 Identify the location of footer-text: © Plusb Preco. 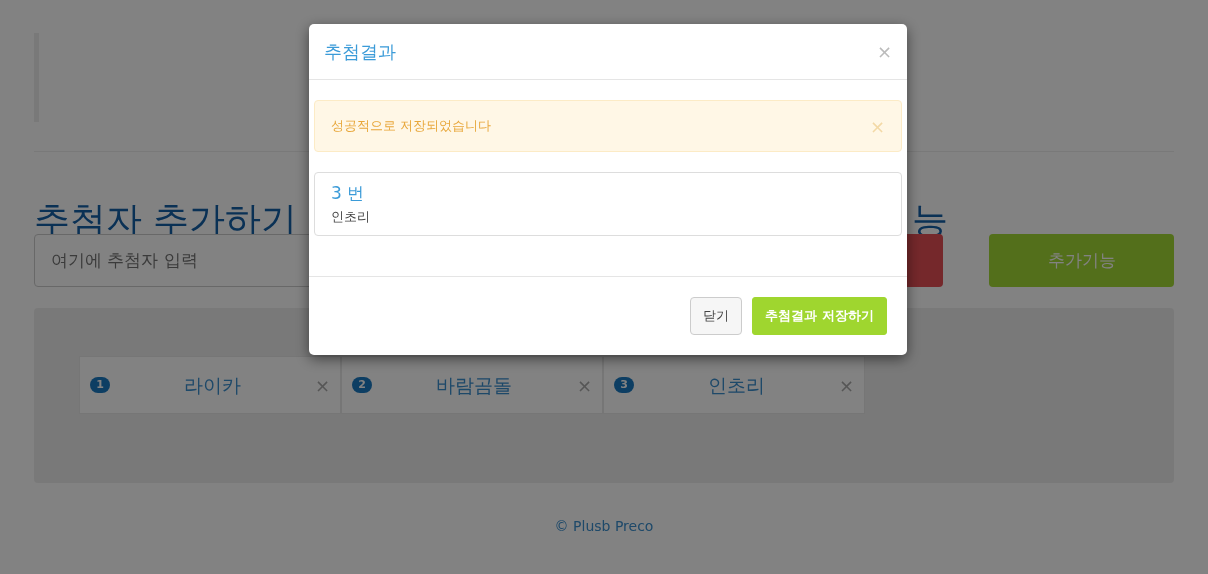
(604, 526).